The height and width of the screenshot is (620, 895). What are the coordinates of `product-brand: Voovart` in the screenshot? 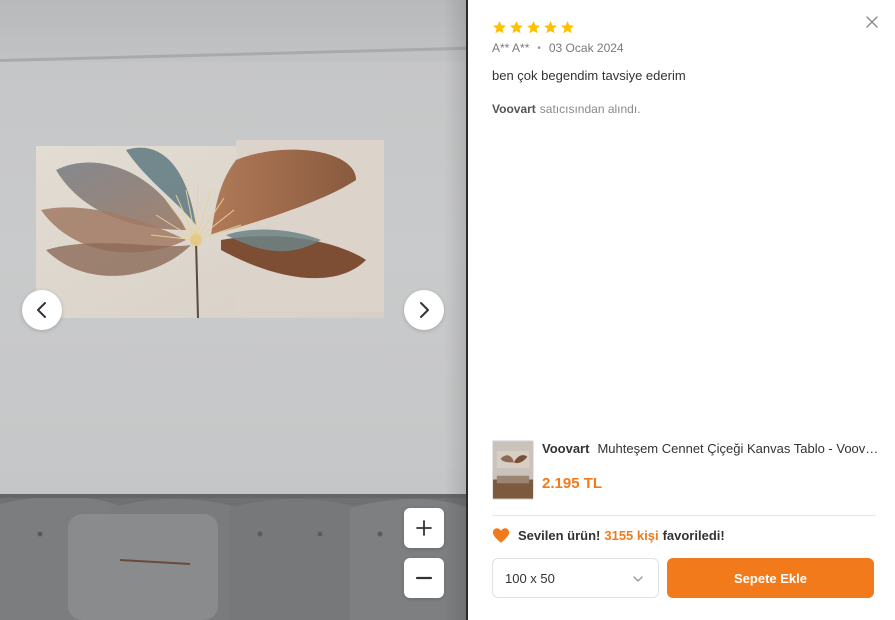 It's located at (566, 448).